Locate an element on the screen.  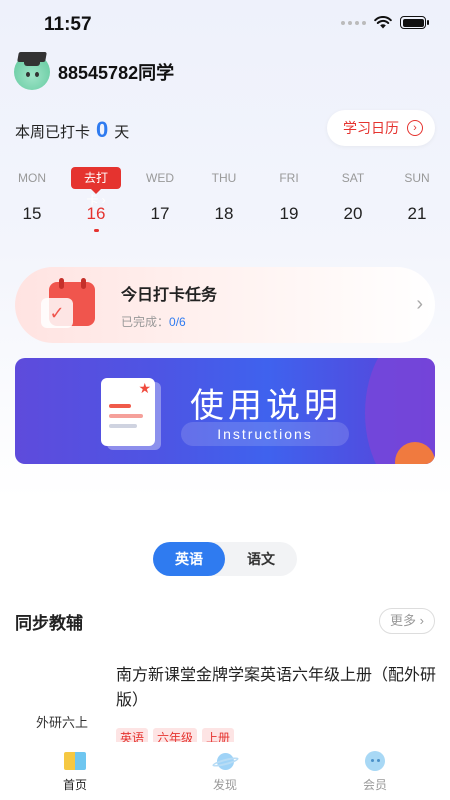
tab-discover-label: 发现 is located at coordinates (224, 785).